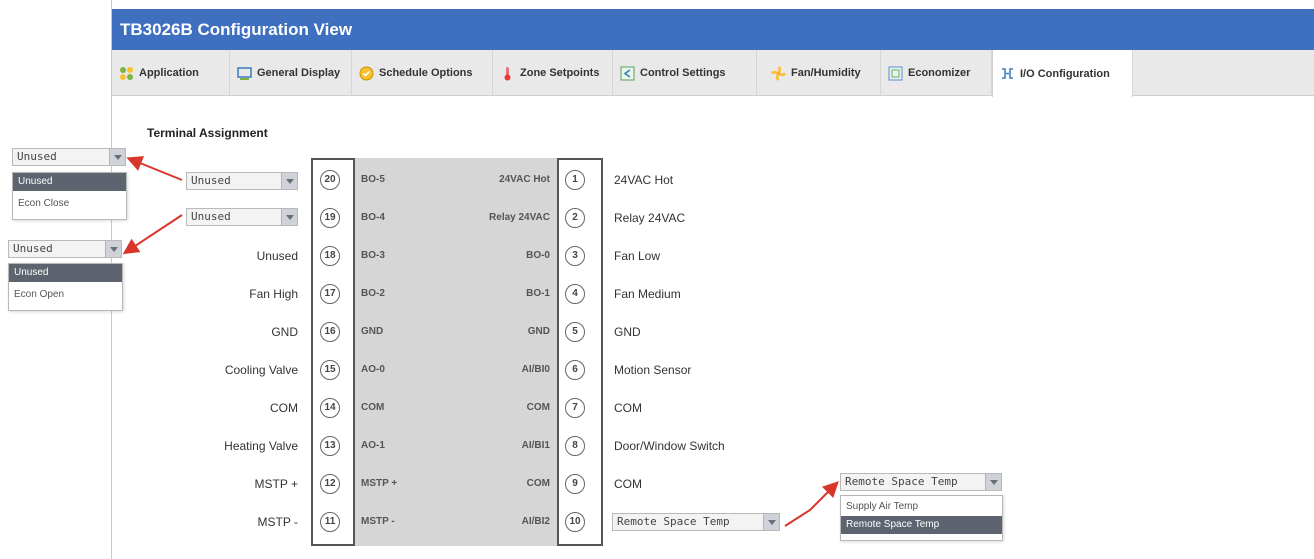 The width and height of the screenshot is (1314, 559). Describe the element at coordinates (154, 168) in the screenshot. I see `arrow-bo5` at that location.